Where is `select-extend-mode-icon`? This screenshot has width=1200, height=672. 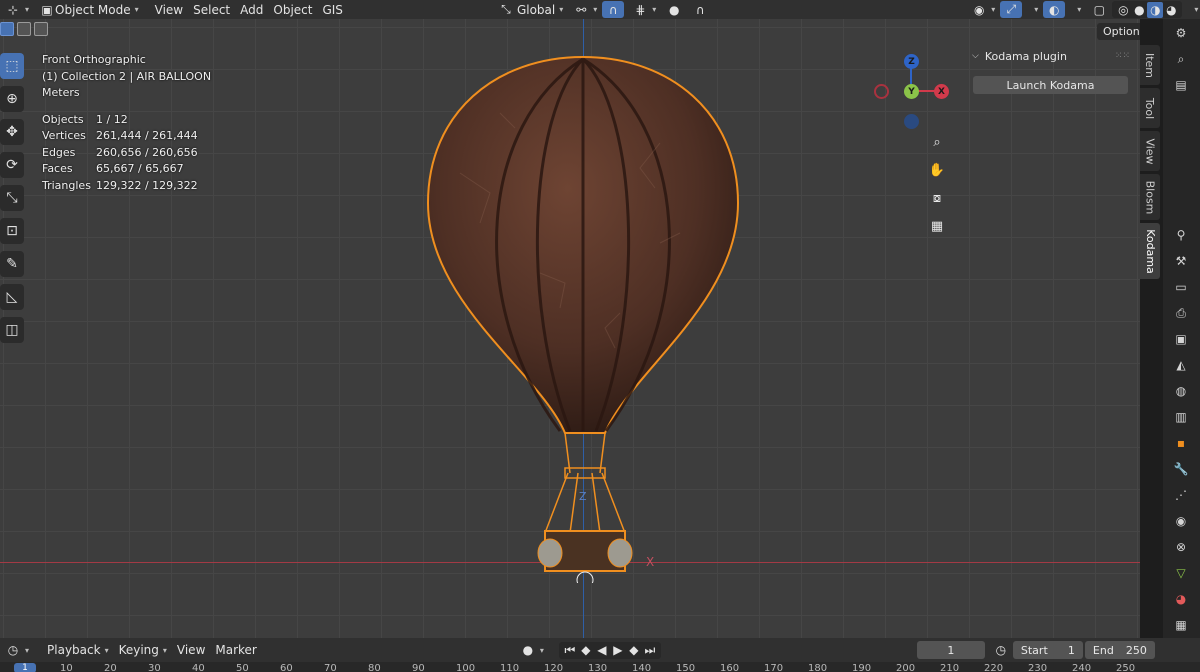
select-extend-mode-icon is located at coordinates (24, 29).